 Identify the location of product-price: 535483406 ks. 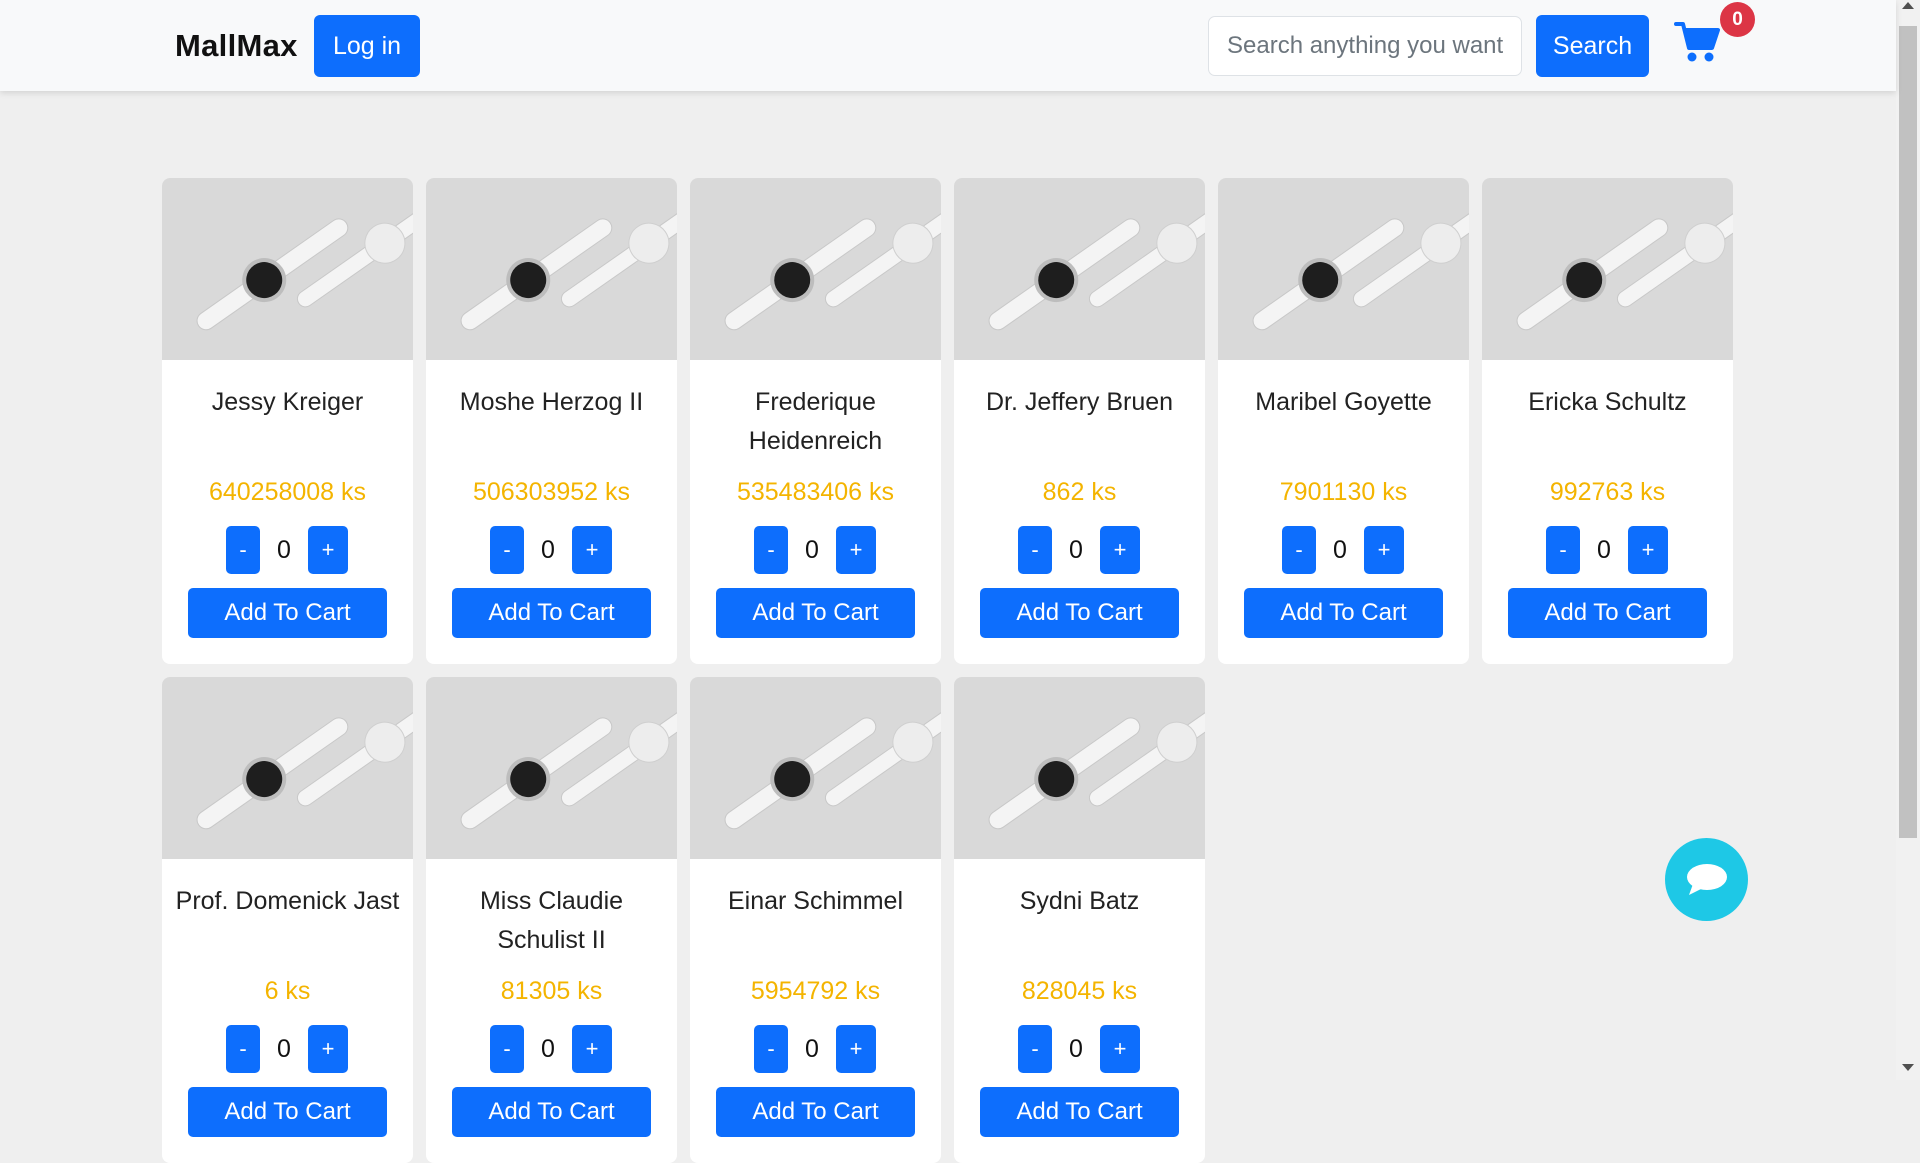
(815, 492).